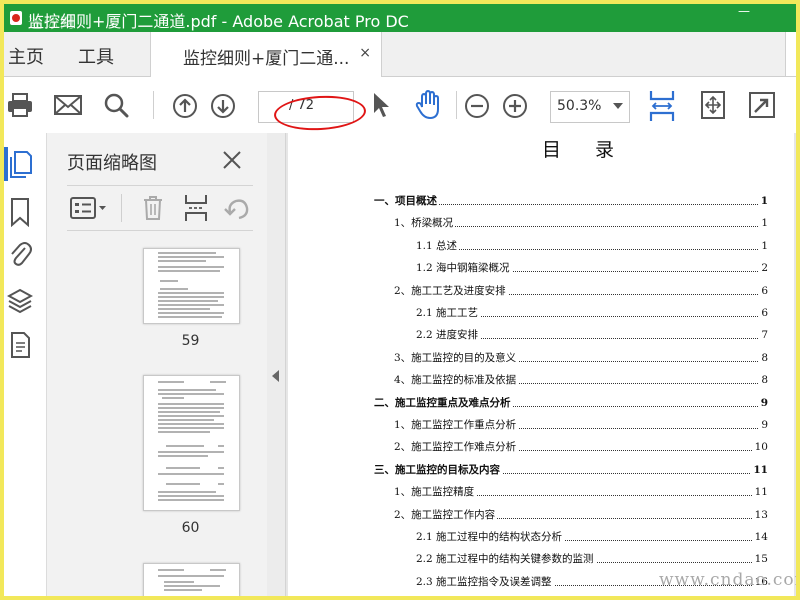 The image size is (800, 600). What do you see at coordinates (456, 425) in the screenshot?
I see `toc-entry-text: 1、施工监控工作重点分析` at bounding box center [456, 425].